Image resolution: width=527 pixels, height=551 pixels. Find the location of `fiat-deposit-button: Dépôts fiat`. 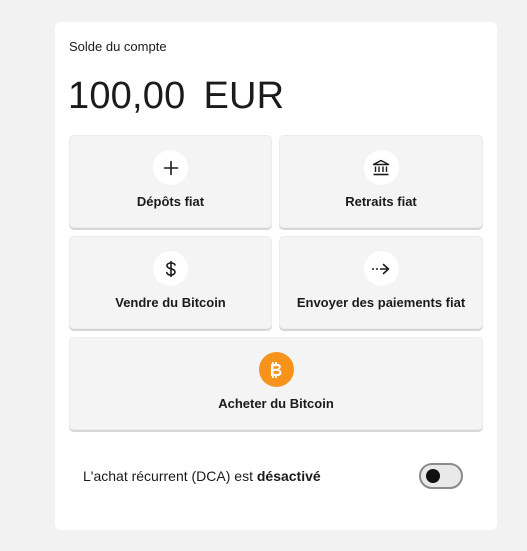

fiat-deposit-button: Dépôts fiat is located at coordinates (170, 181).